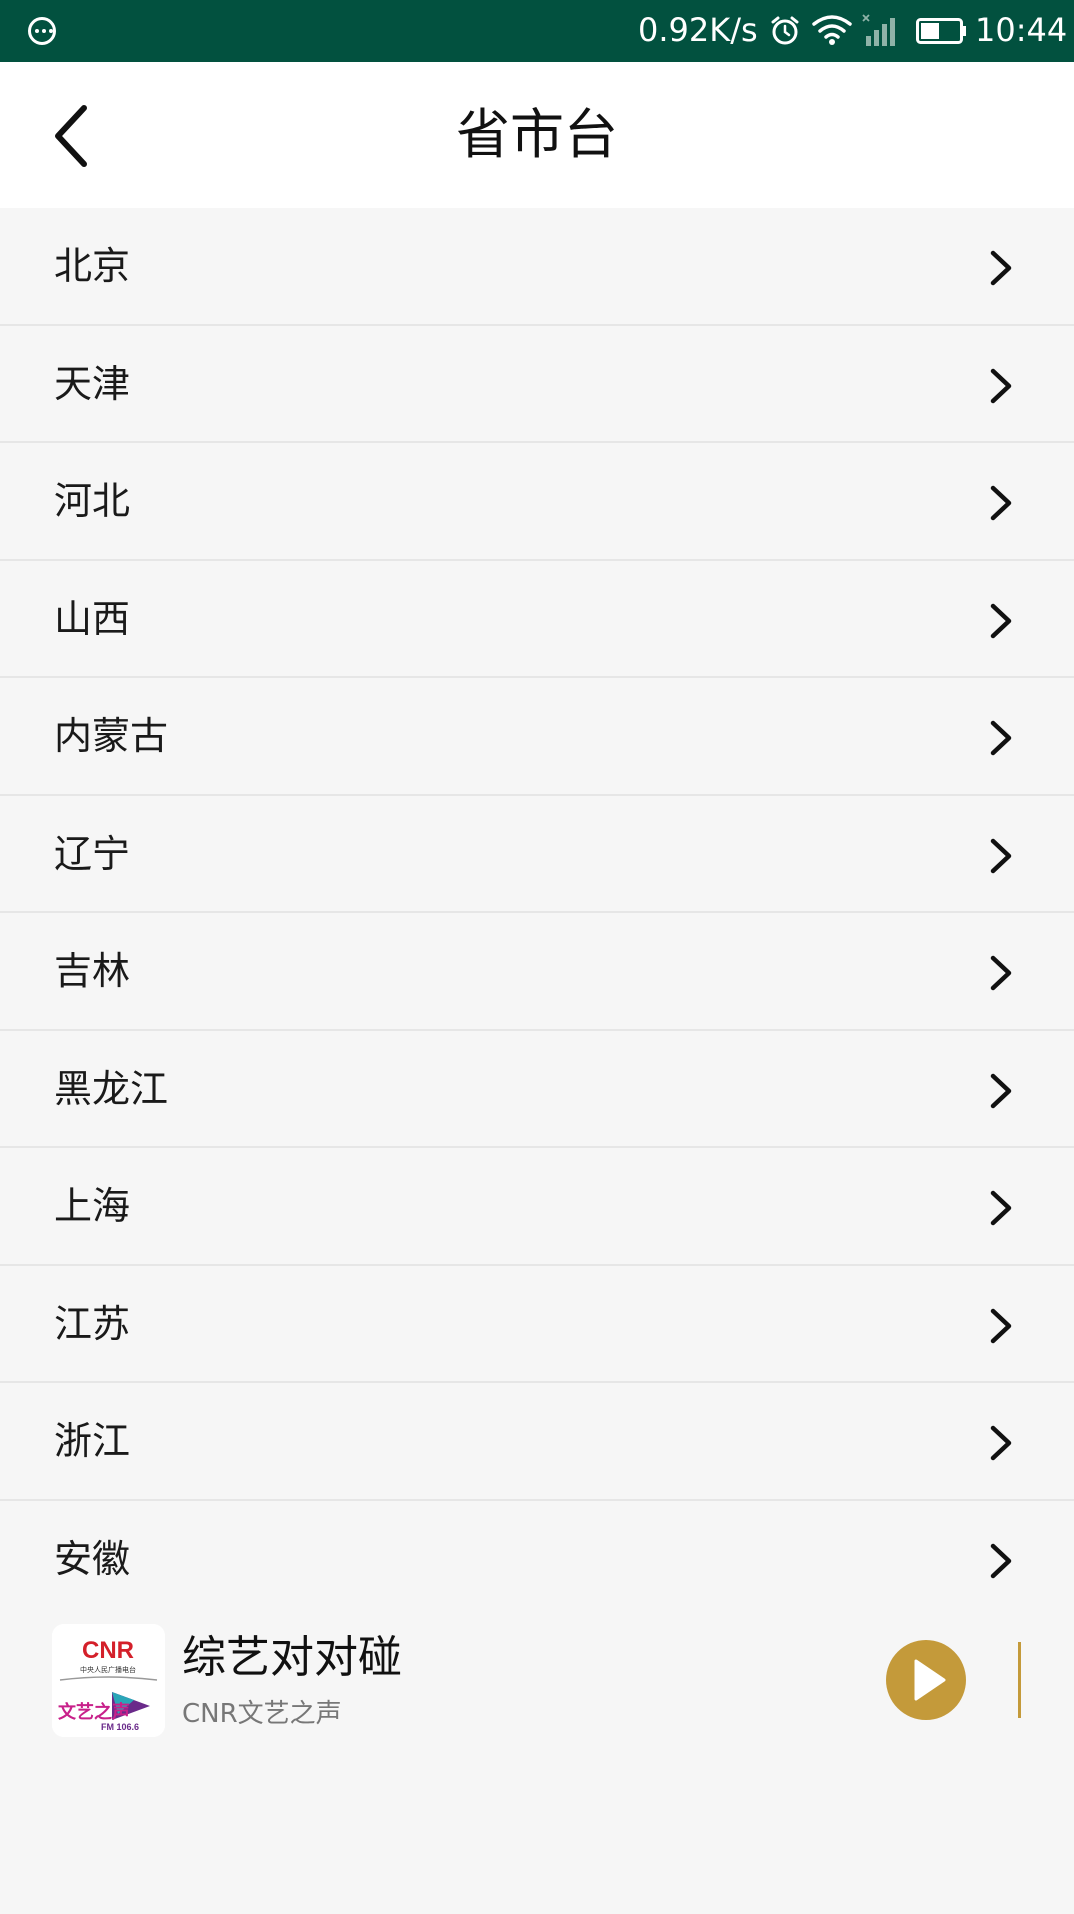 This screenshot has width=1074, height=1914. What do you see at coordinates (537, 502) in the screenshot?
I see `list-item: 河北` at bounding box center [537, 502].